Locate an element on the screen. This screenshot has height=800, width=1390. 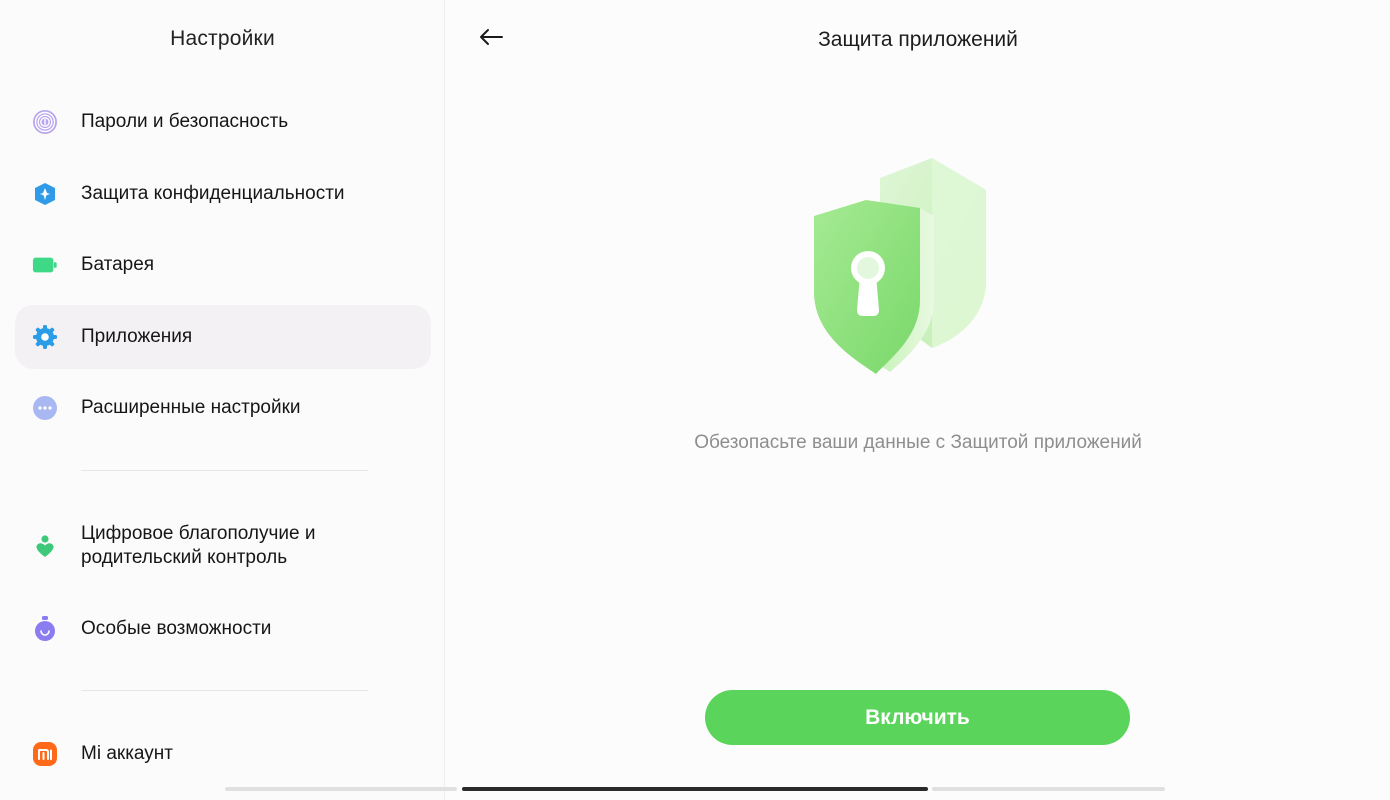
sidebar-title: Настройки is located at coordinates (222, 38).